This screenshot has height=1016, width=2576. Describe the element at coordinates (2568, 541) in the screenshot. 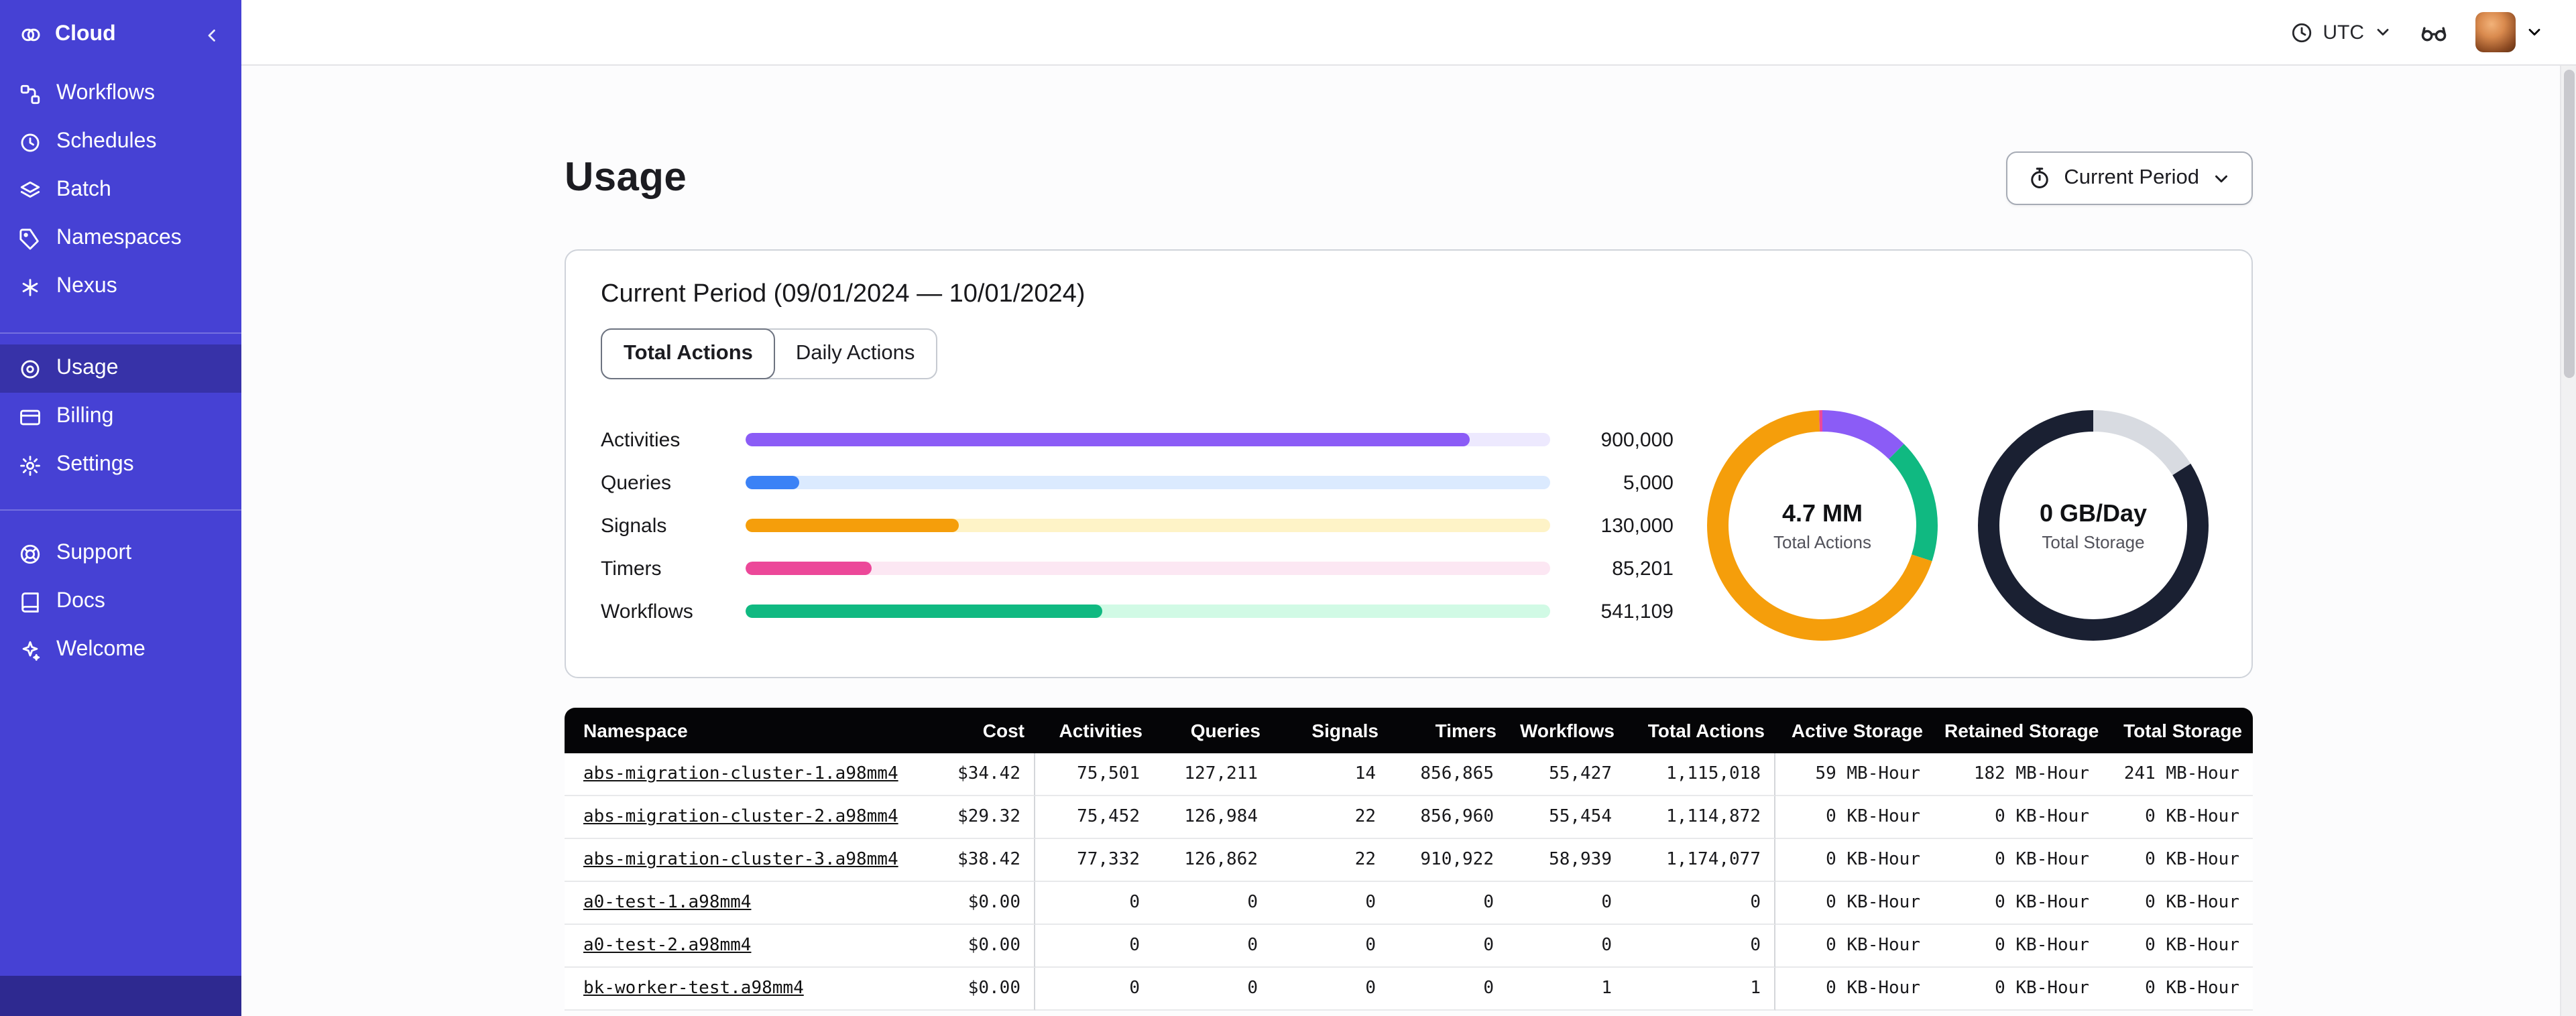

I see `vertical-scrollbar` at that location.